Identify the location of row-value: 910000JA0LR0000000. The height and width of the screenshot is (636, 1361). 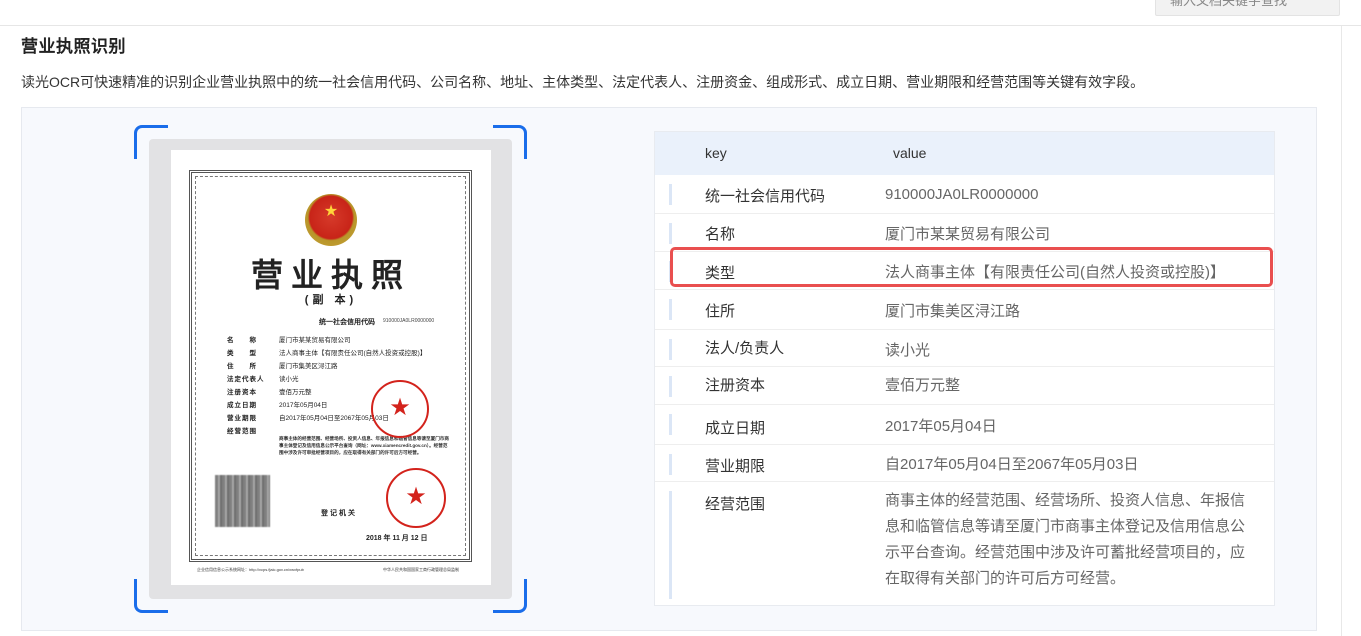
(962, 194).